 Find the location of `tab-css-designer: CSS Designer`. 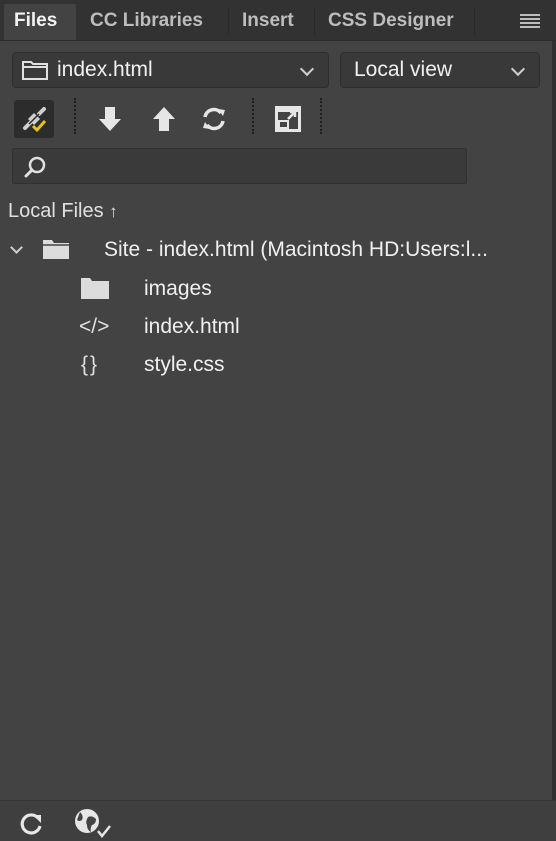

tab-css-designer: CSS Designer is located at coordinates (391, 22).